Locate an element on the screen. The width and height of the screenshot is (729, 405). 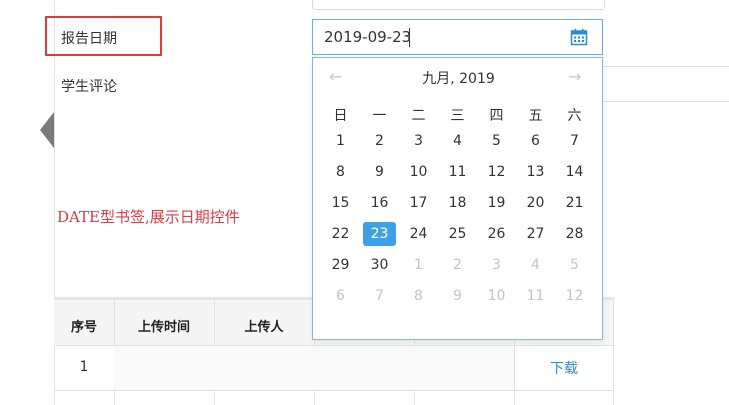
calendar-day: 25 is located at coordinates (457, 234).